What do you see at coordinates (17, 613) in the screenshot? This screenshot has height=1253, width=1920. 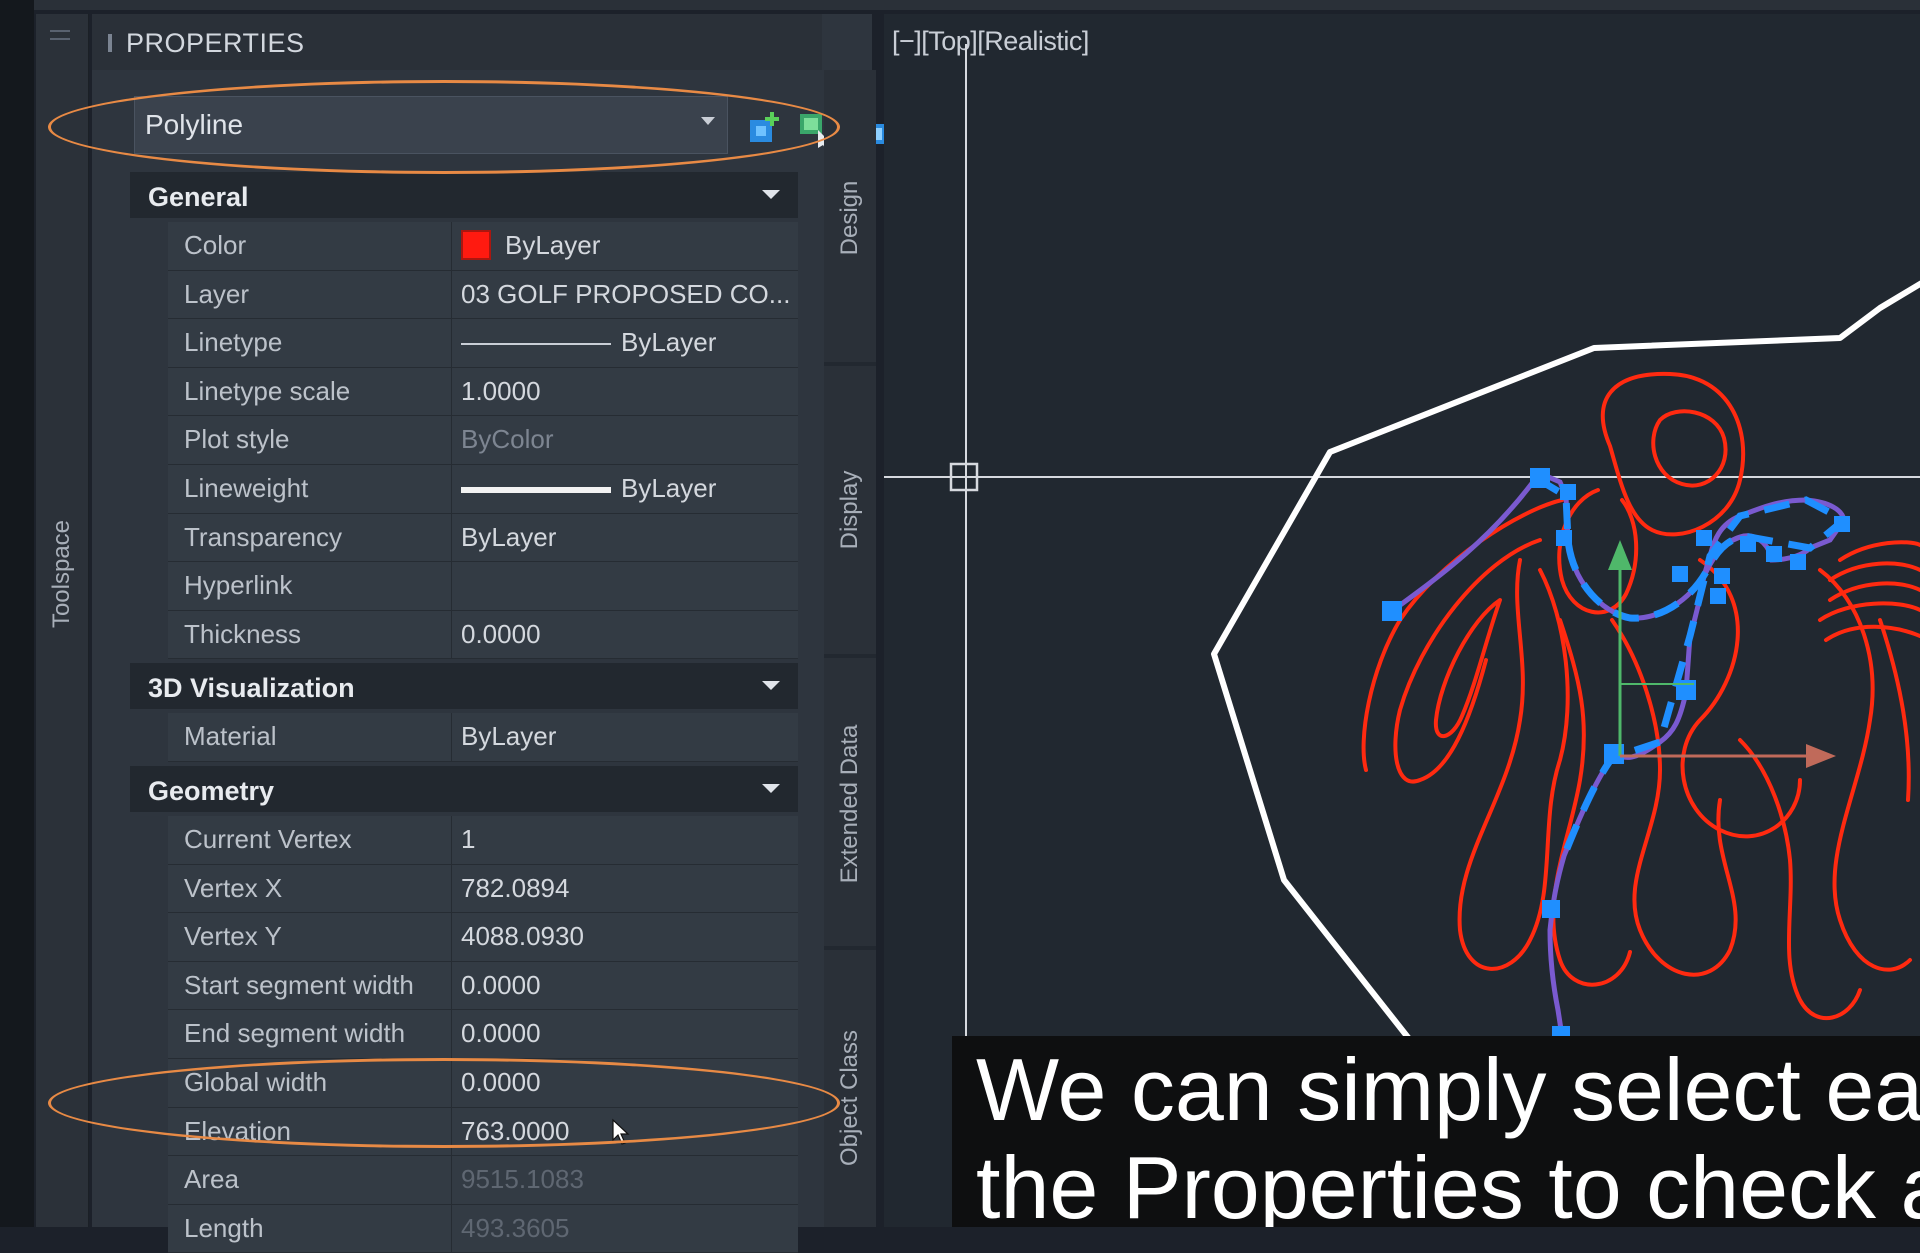 I see `left-edge` at bounding box center [17, 613].